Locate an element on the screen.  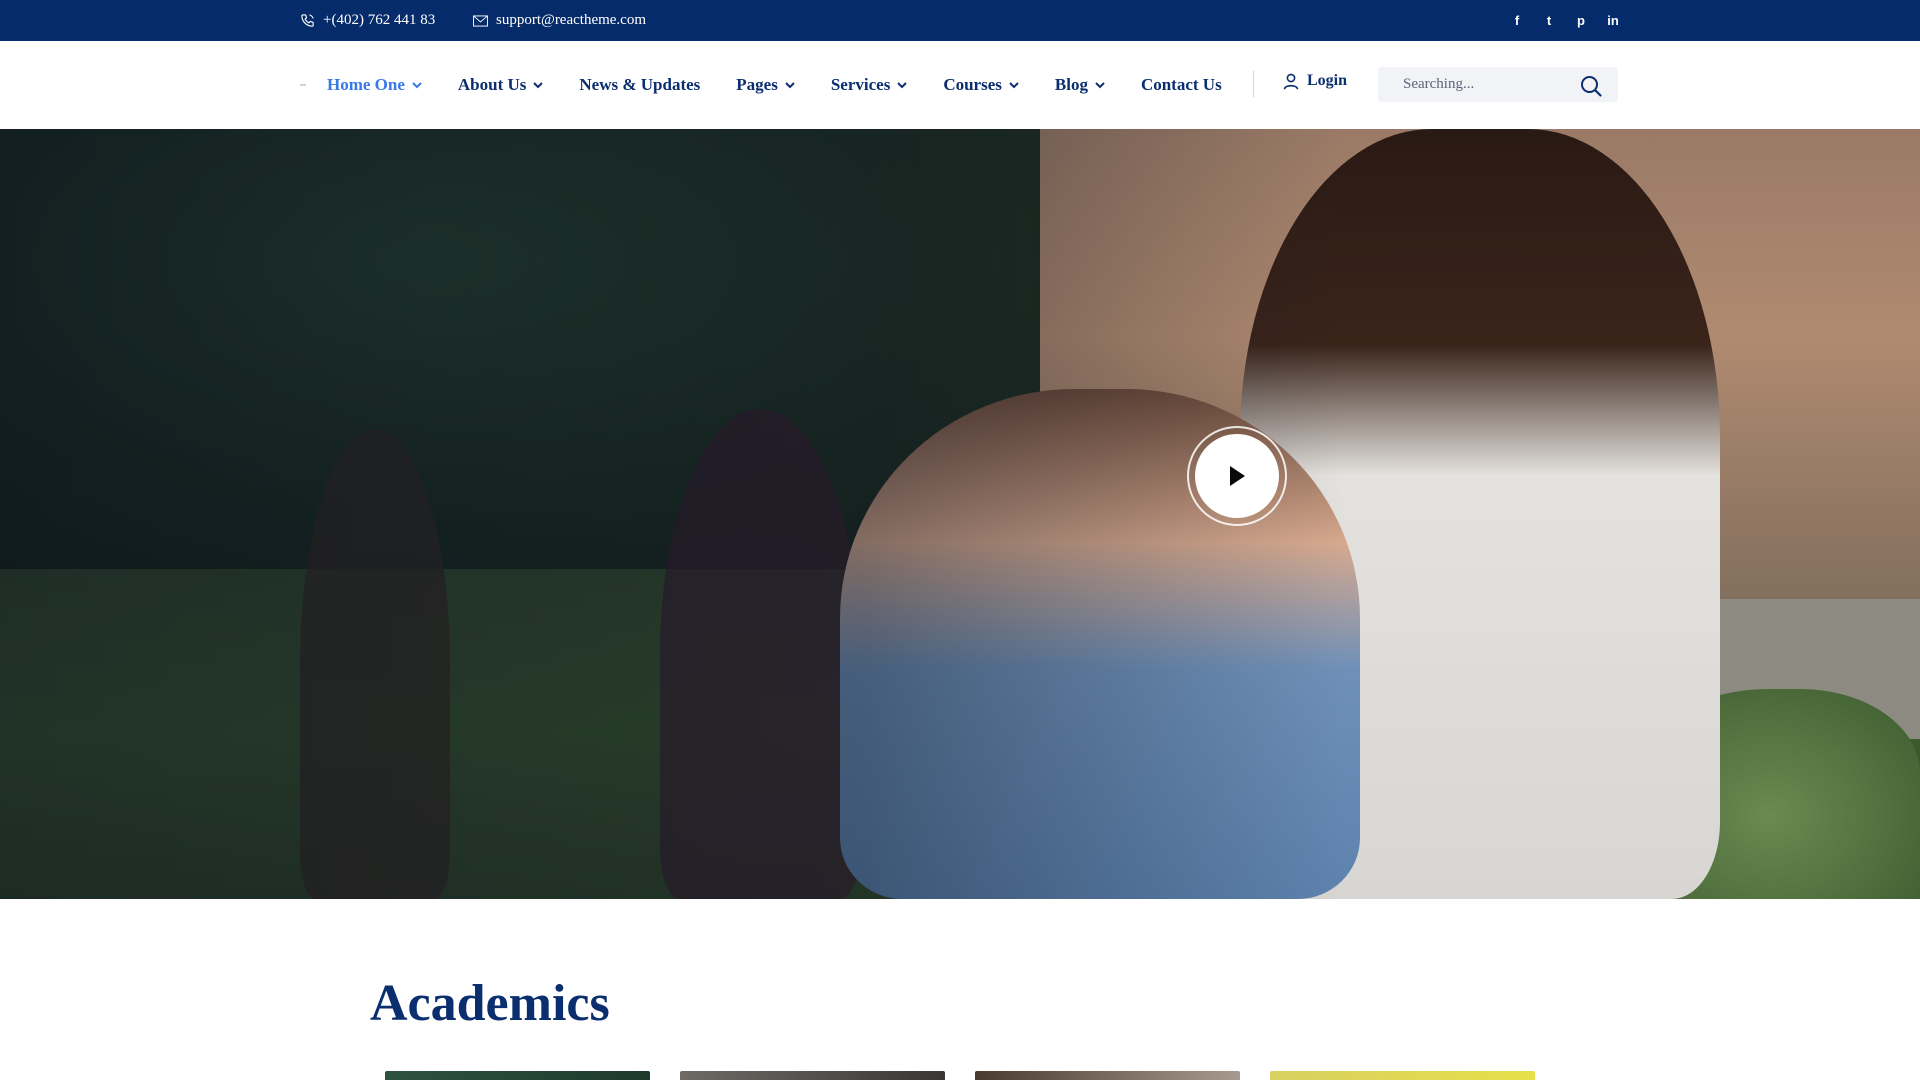
play-button-inner is located at coordinates (1237, 476).